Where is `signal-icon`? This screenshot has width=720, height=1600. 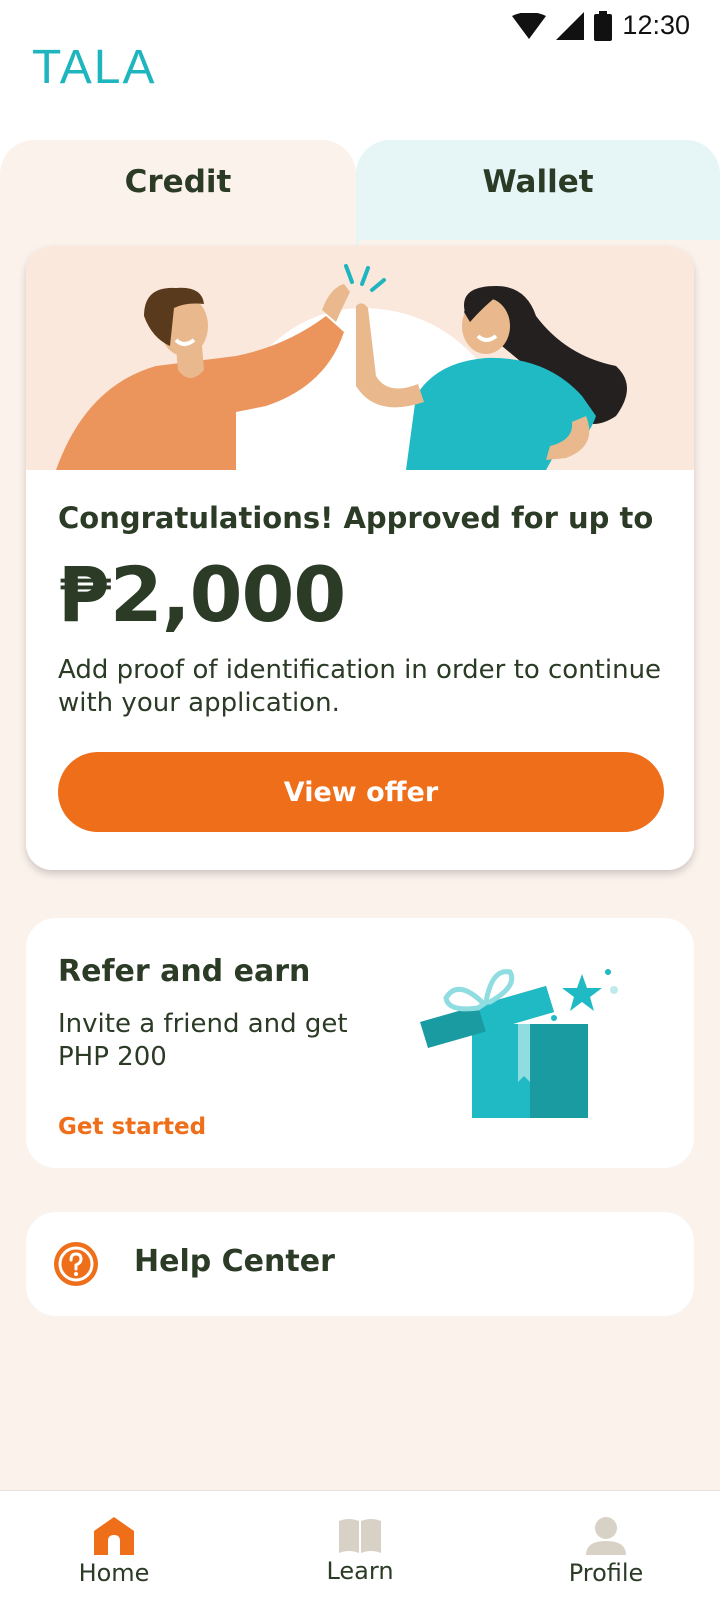 signal-icon is located at coordinates (570, 25).